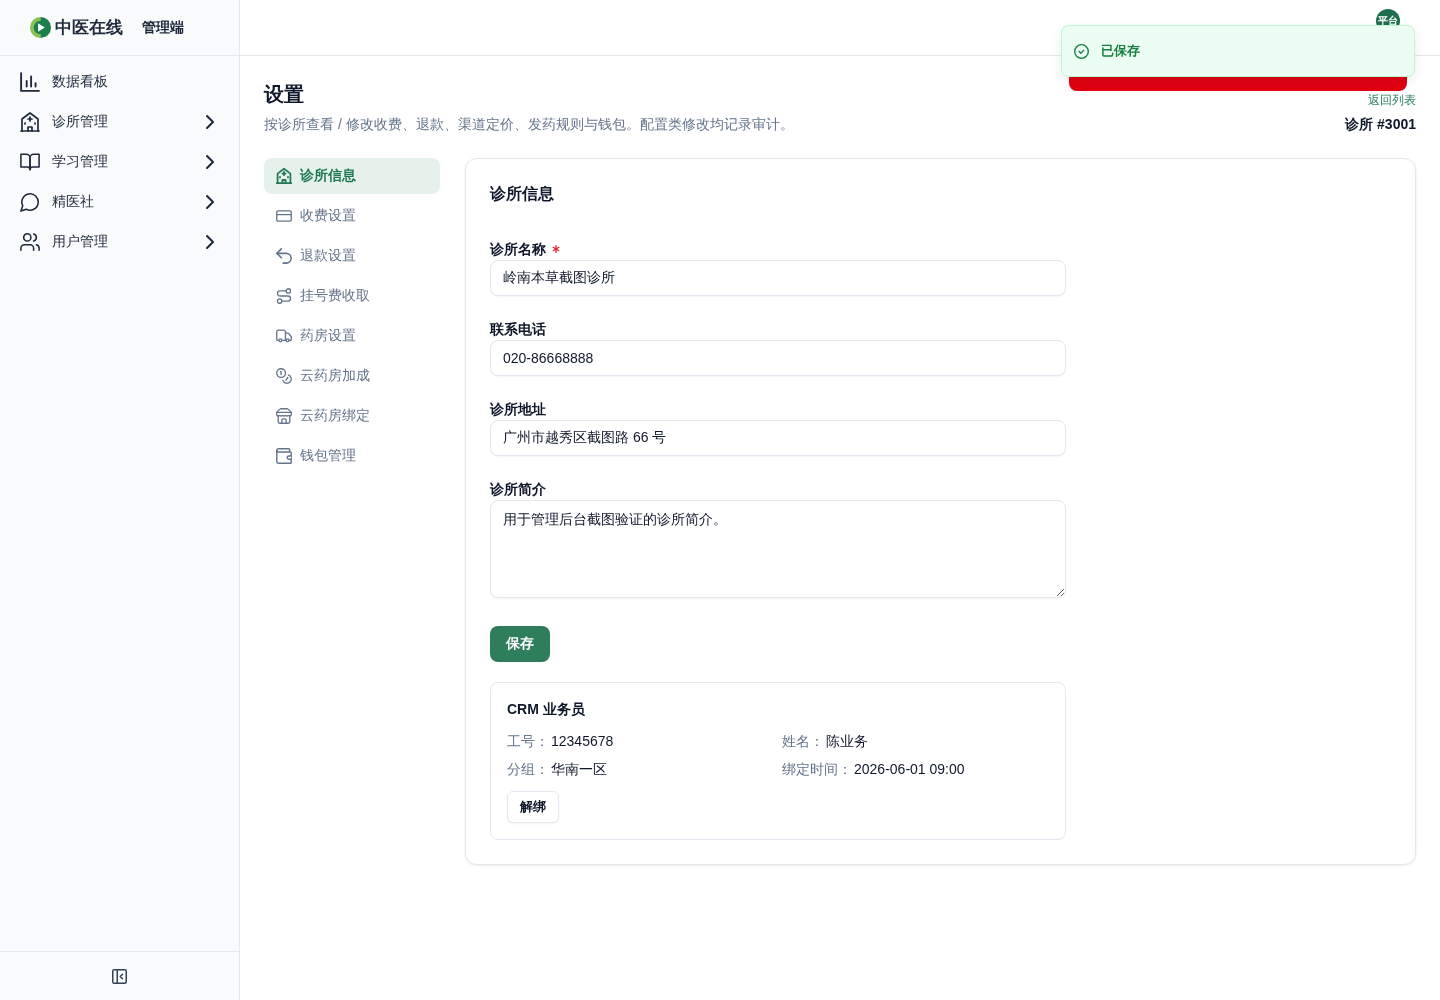  I want to click on chat-bubble-icon, so click(30, 202).